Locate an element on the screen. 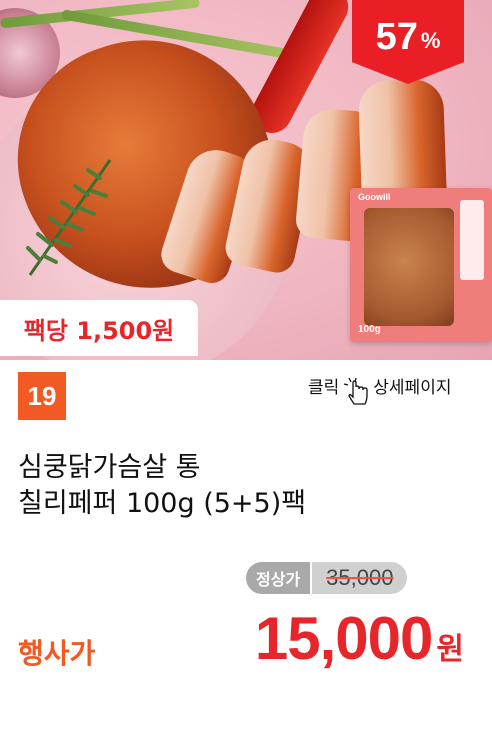 The height and width of the screenshot is (751, 492). regular-price-tag: 정상가 35,000 is located at coordinates (327, 578).